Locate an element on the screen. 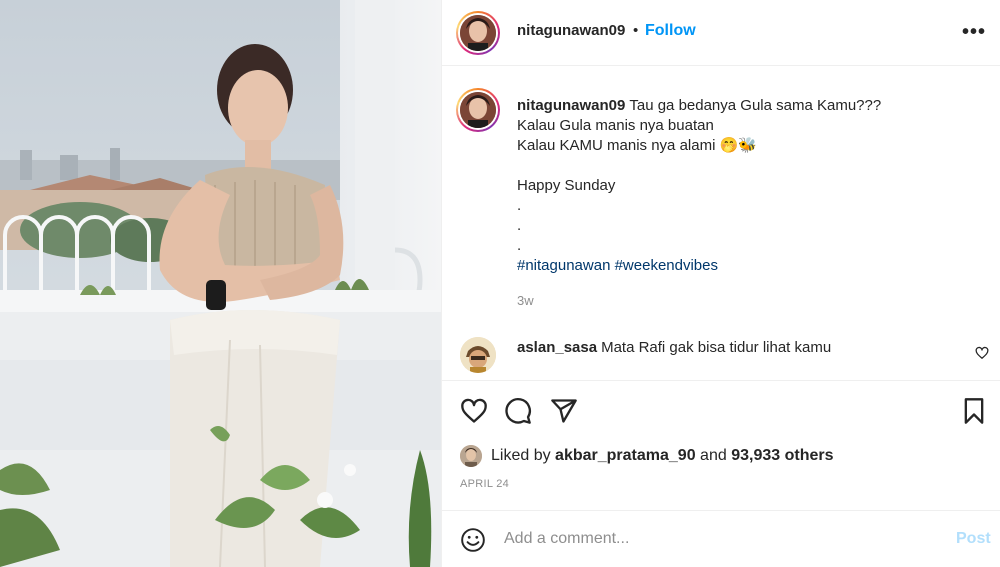  post-header: nitagunawan09 • Follow ••• is located at coordinates (721, 33).